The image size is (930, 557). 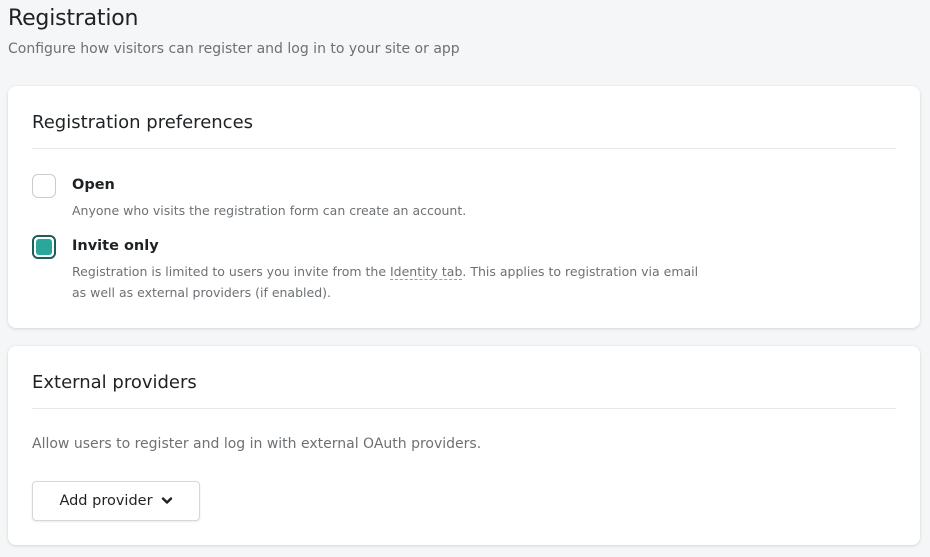 I want to click on page-title: Registration, so click(x=73, y=18).